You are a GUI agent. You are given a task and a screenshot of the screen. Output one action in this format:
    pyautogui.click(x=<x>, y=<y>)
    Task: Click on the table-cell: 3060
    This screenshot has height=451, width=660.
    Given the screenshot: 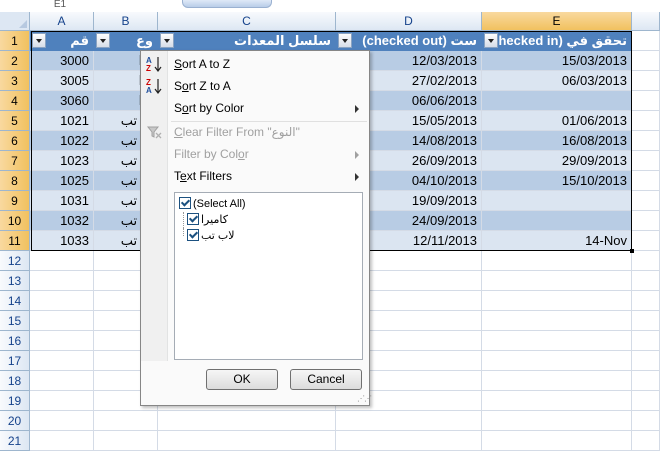 What is the action you would take?
    pyautogui.click(x=62, y=101)
    